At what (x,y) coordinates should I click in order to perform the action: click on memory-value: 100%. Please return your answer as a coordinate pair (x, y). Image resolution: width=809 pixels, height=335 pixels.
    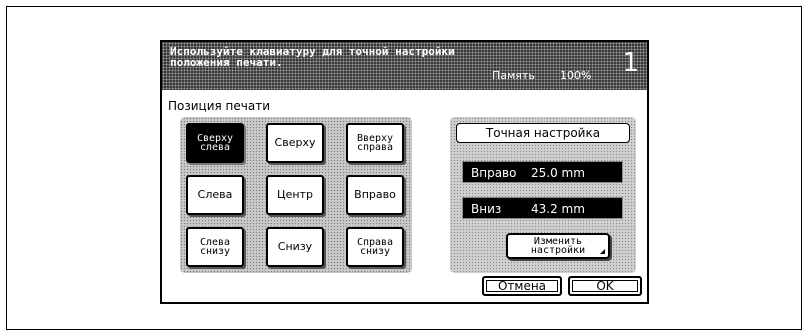
    Looking at the image, I should click on (576, 75).